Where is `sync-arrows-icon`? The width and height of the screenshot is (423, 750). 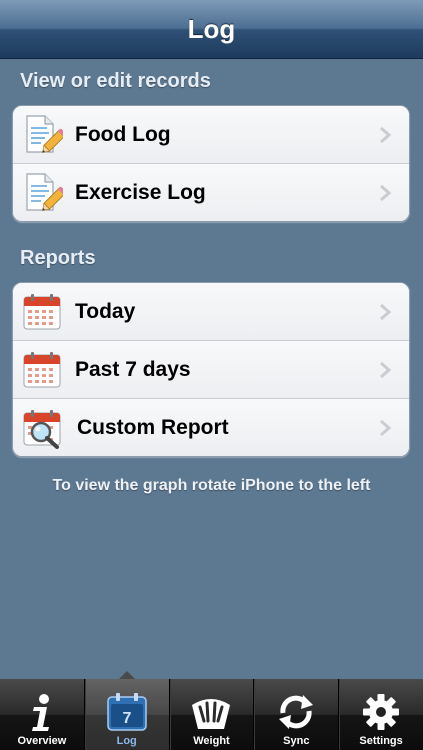
sync-arrows-icon is located at coordinates (296, 712).